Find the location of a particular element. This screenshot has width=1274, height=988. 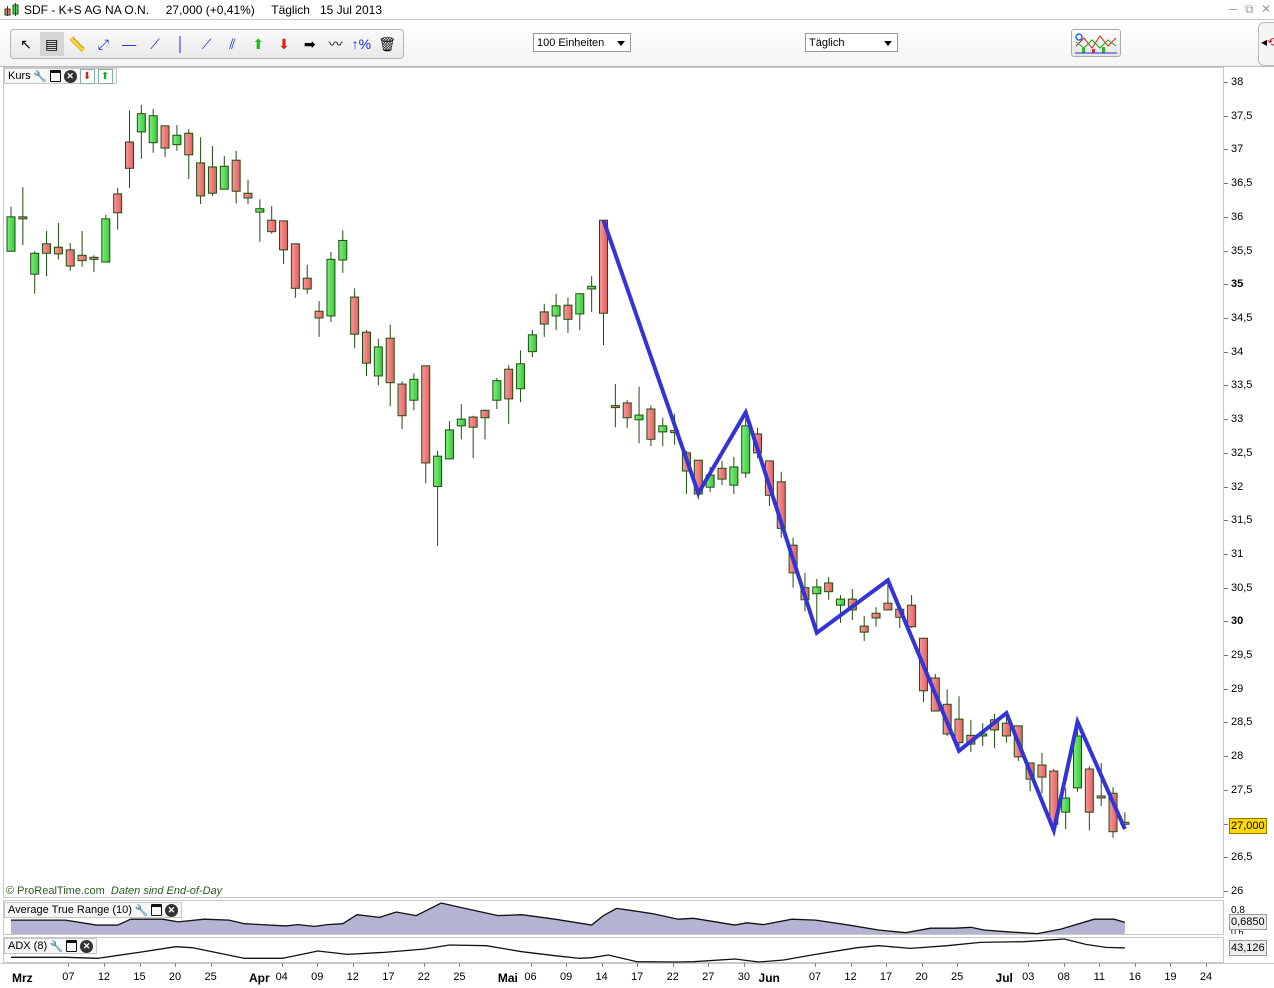

trading-system-icon is located at coordinates (1096, 43).